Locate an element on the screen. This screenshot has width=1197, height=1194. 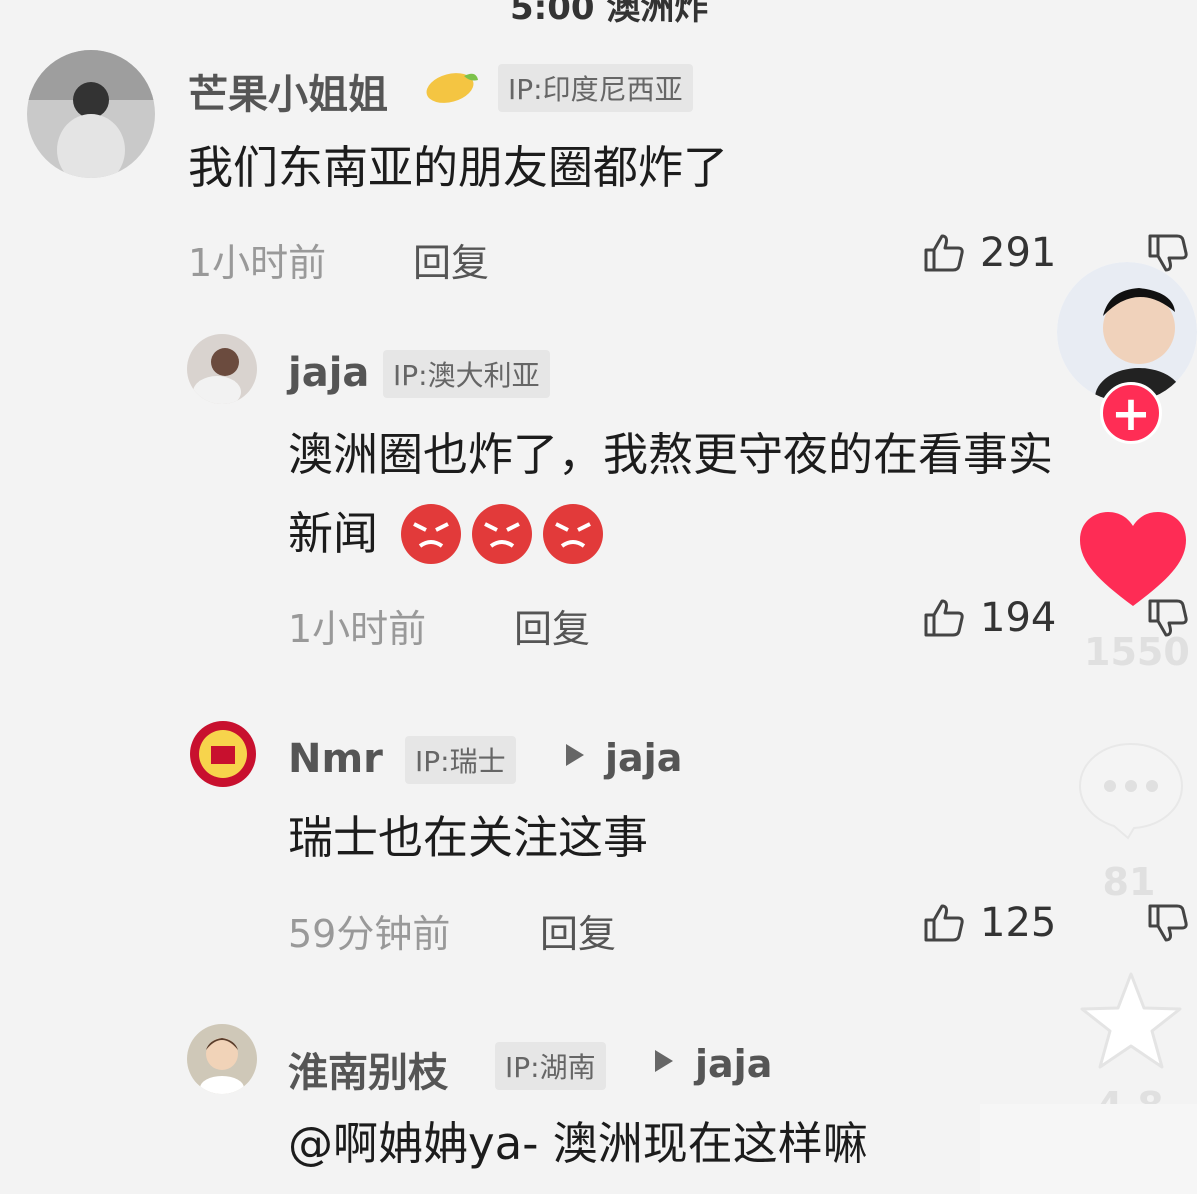
comment-text: 我们东南亚的朋友圈都炸了 is located at coordinates (458, 167).